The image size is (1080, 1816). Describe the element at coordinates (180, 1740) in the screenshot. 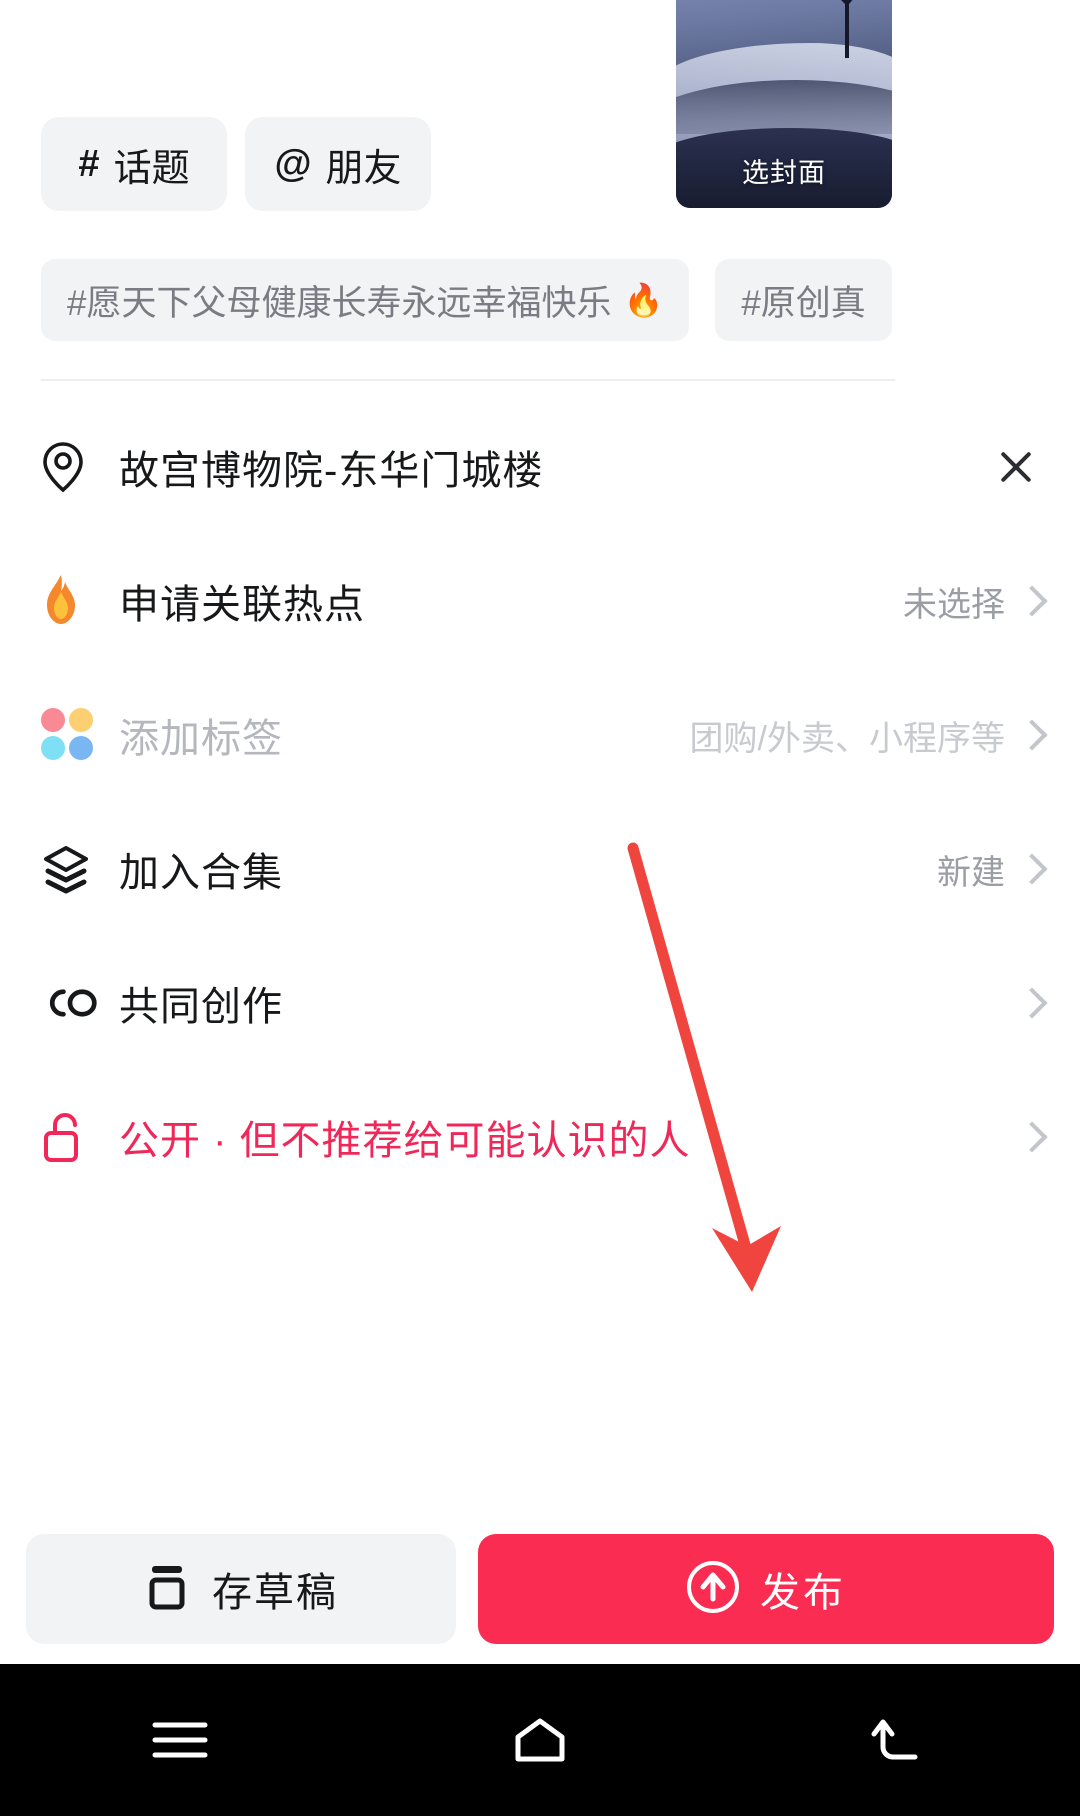

I see `menu-icon` at that location.